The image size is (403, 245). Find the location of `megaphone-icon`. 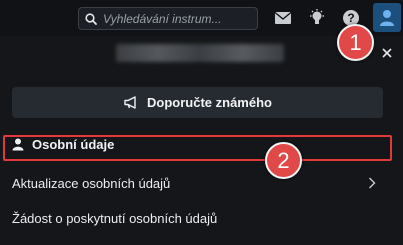

megaphone-icon is located at coordinates (130, 102).